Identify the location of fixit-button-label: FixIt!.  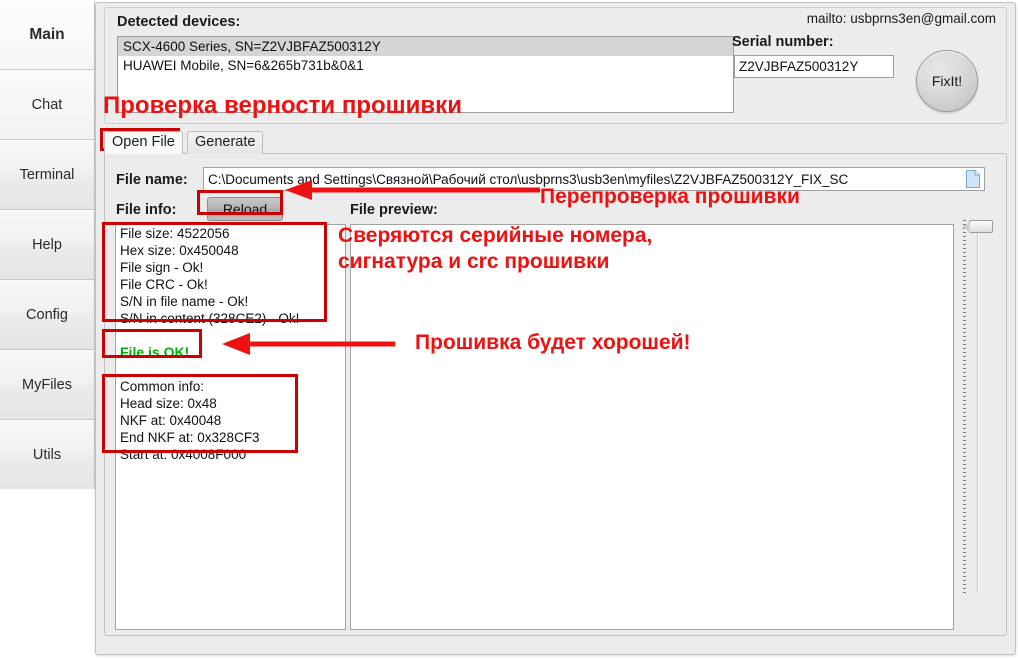
(947, 81).